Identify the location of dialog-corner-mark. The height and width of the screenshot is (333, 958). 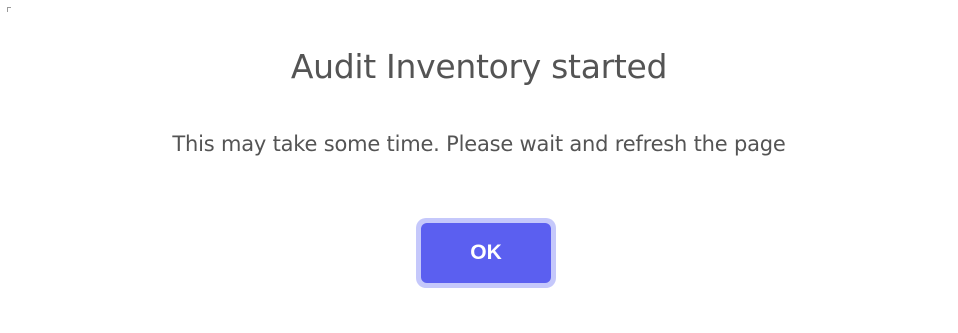
(9, 9).